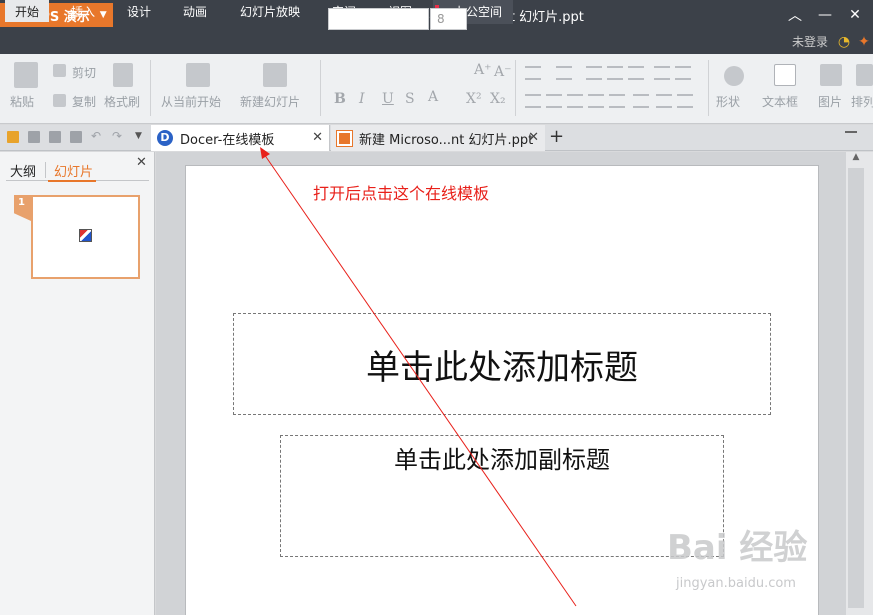 The image size is (873, 615). Describe the element at coordinates (83, 12) in the screenshot. I see `tab-insert: 插入` at that location.